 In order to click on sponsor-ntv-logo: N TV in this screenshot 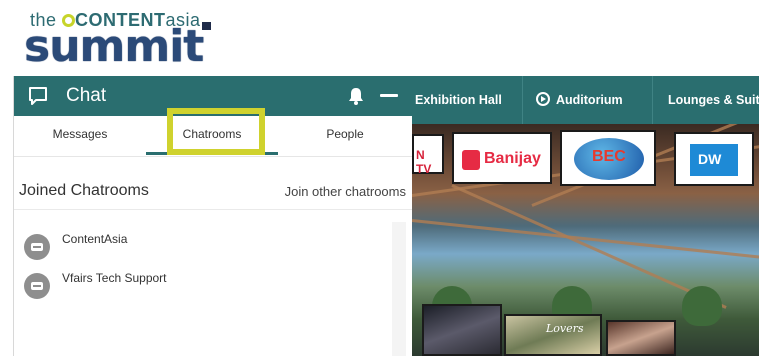, I will do `click(428, 155)`.